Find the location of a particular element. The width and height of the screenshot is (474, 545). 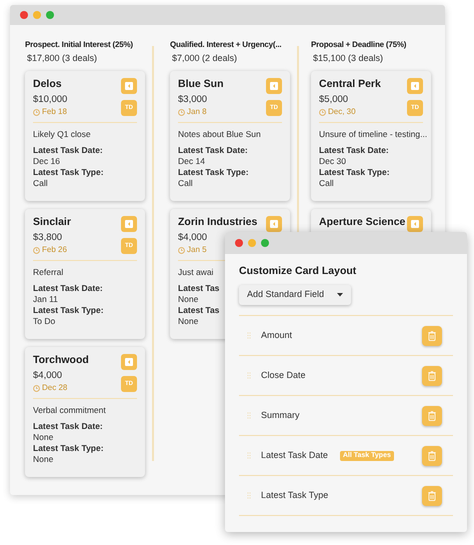

stage-total: $17,800 (3 deals) is located at coordinates (62, 58).